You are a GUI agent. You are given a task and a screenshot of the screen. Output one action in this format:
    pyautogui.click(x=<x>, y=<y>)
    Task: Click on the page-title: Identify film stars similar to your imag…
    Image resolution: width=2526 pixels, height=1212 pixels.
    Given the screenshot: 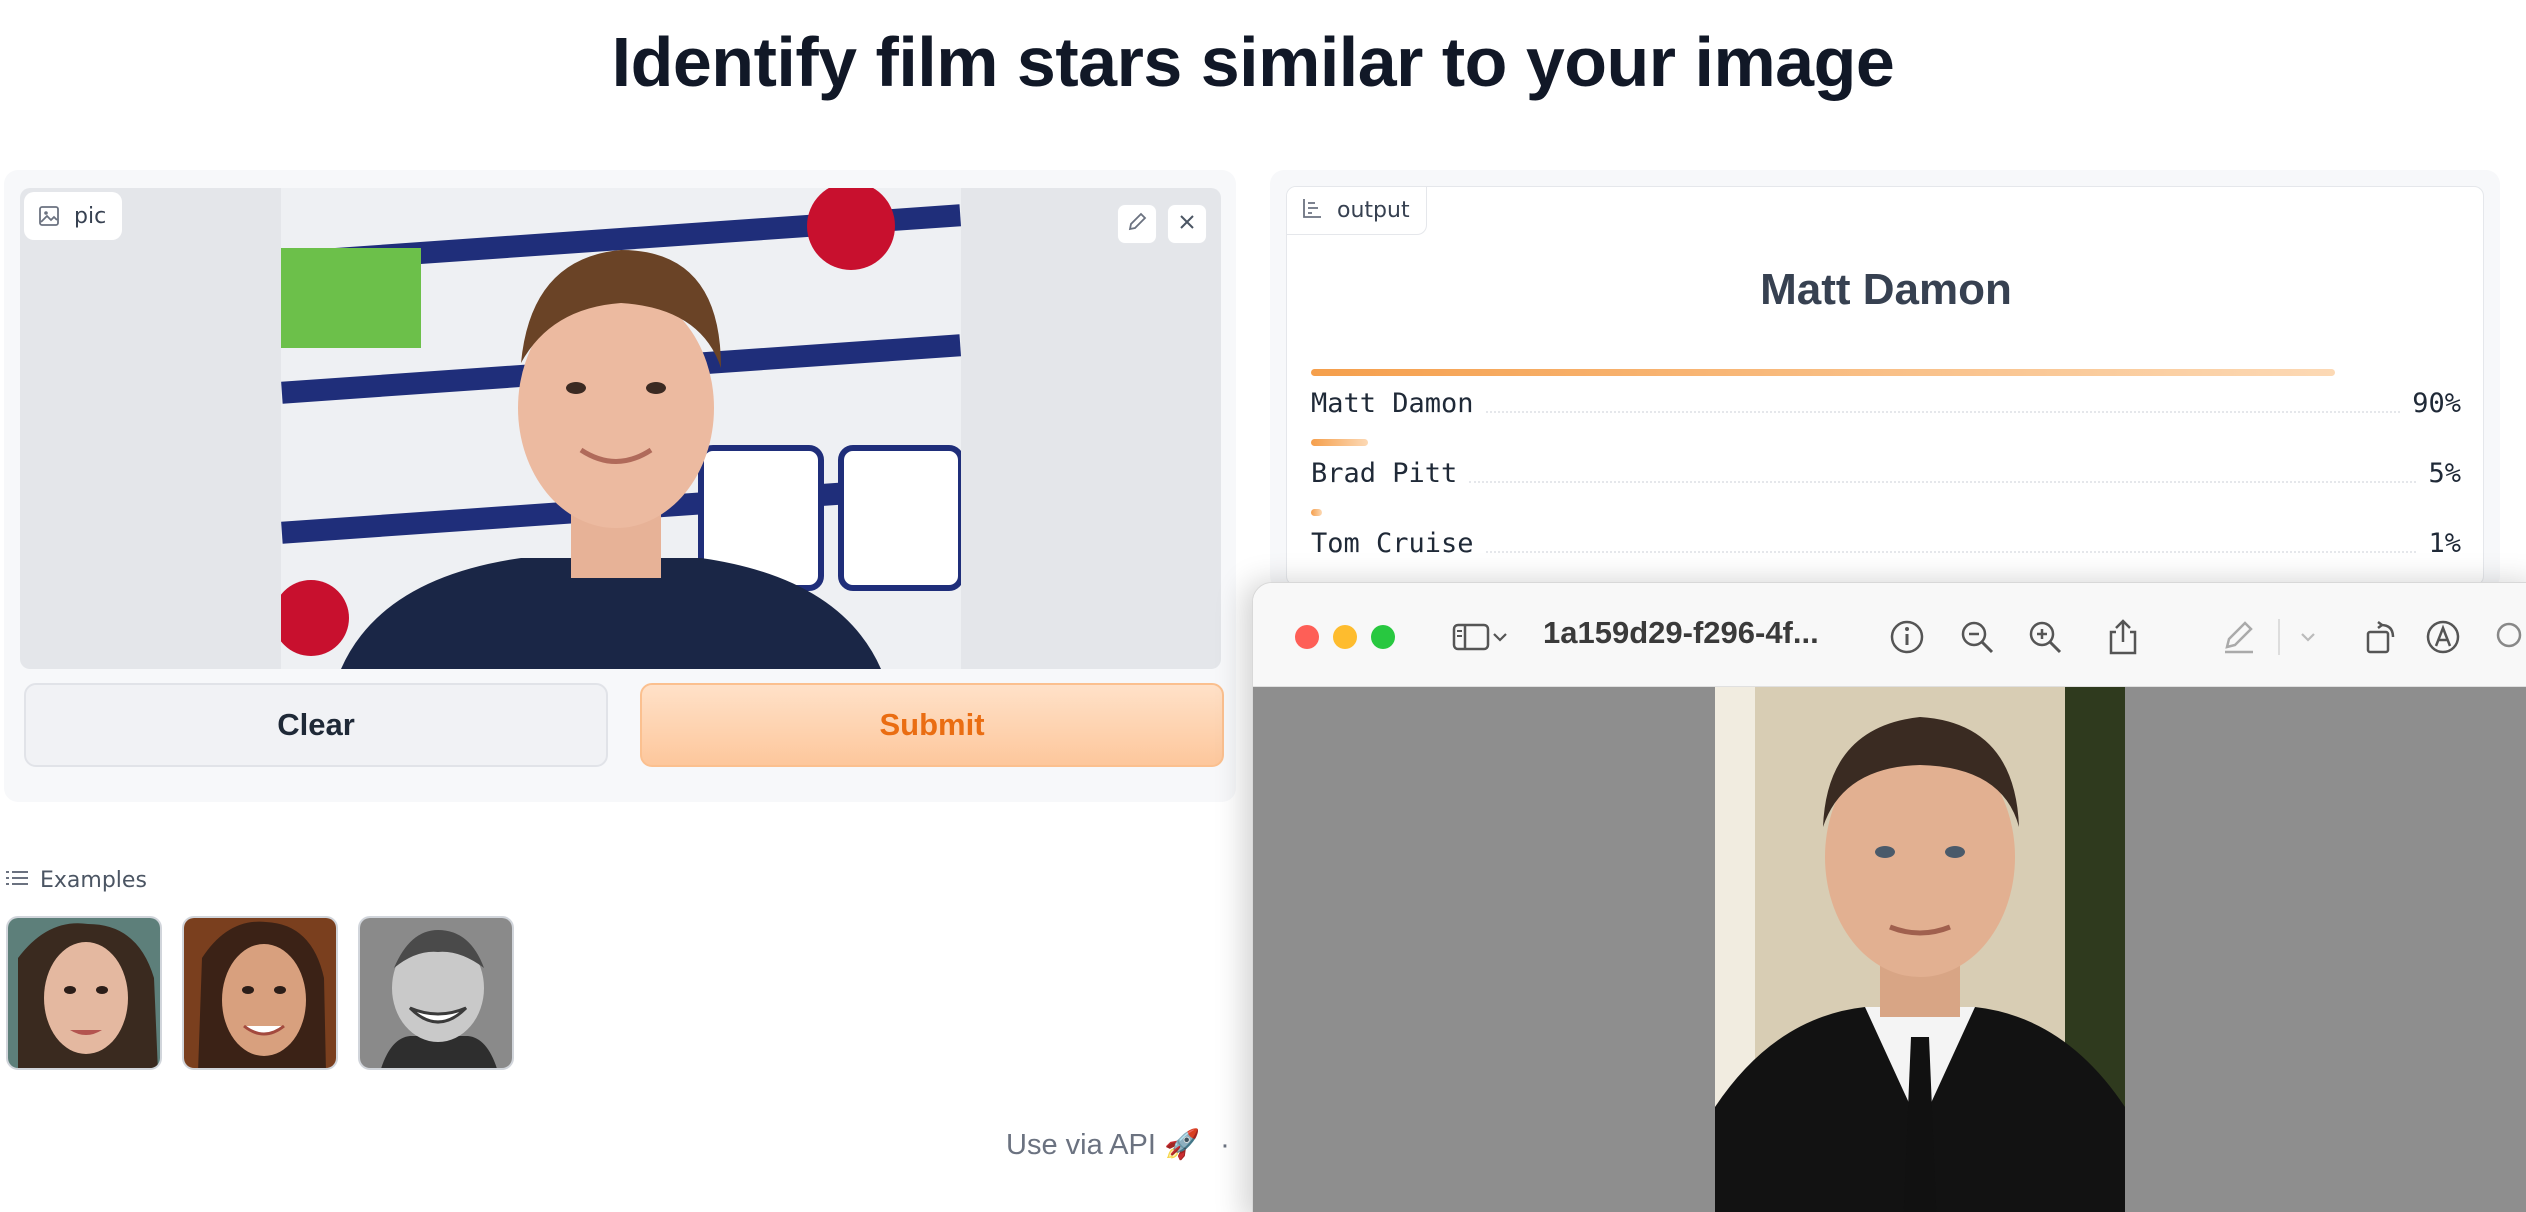 What is the action you would take?
    pyautogui.click(x=1253, y=62)
    